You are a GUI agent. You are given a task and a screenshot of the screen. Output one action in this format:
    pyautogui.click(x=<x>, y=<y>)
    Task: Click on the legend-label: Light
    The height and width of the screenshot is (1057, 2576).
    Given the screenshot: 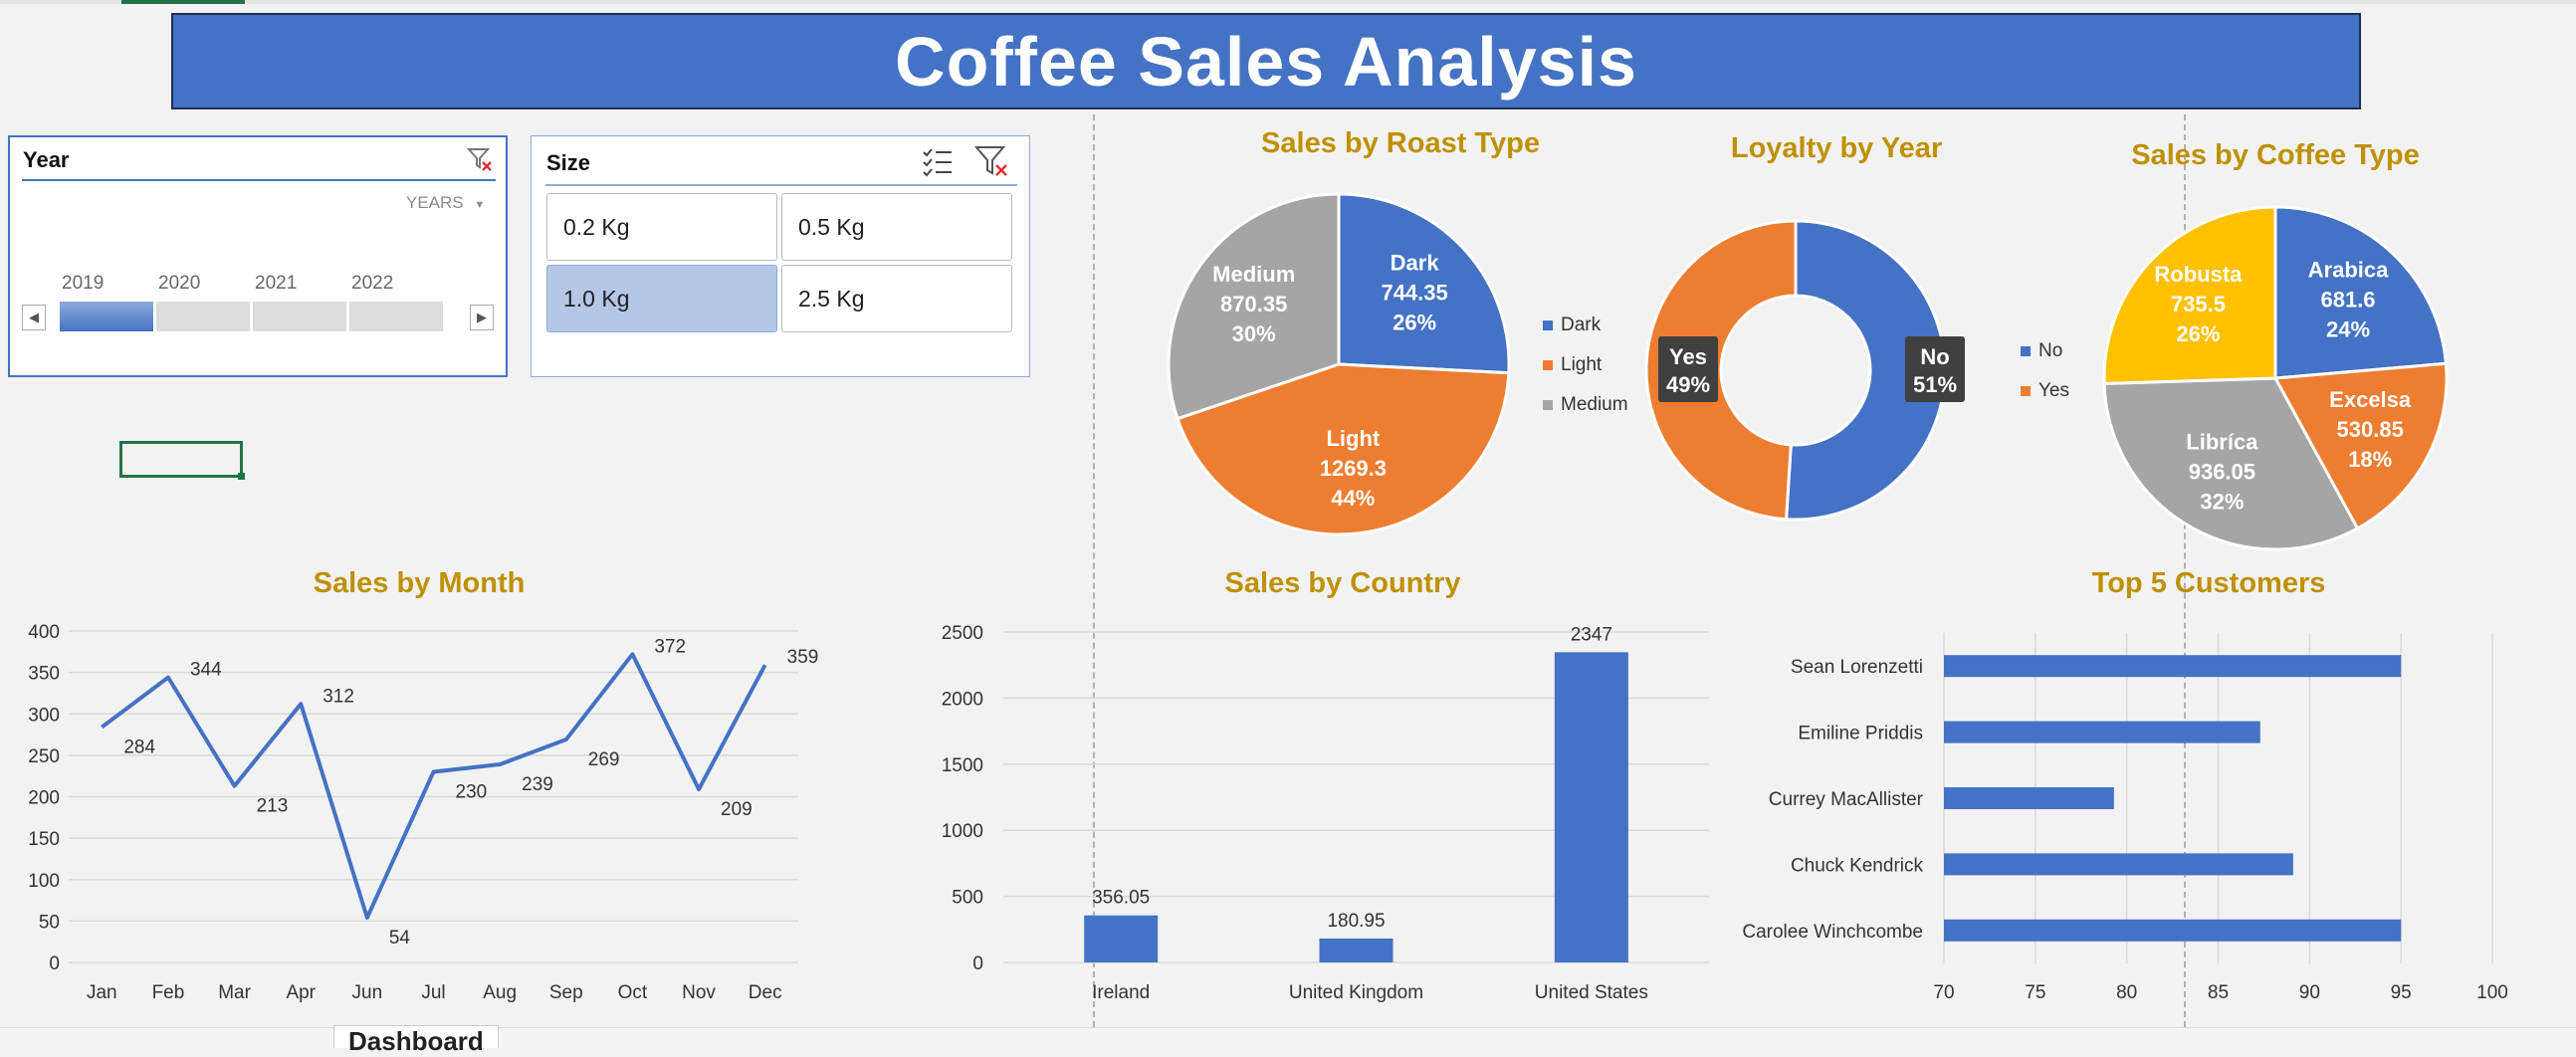 What is the action you would take?
    pyautogui.click(x=1582, y=364)
    